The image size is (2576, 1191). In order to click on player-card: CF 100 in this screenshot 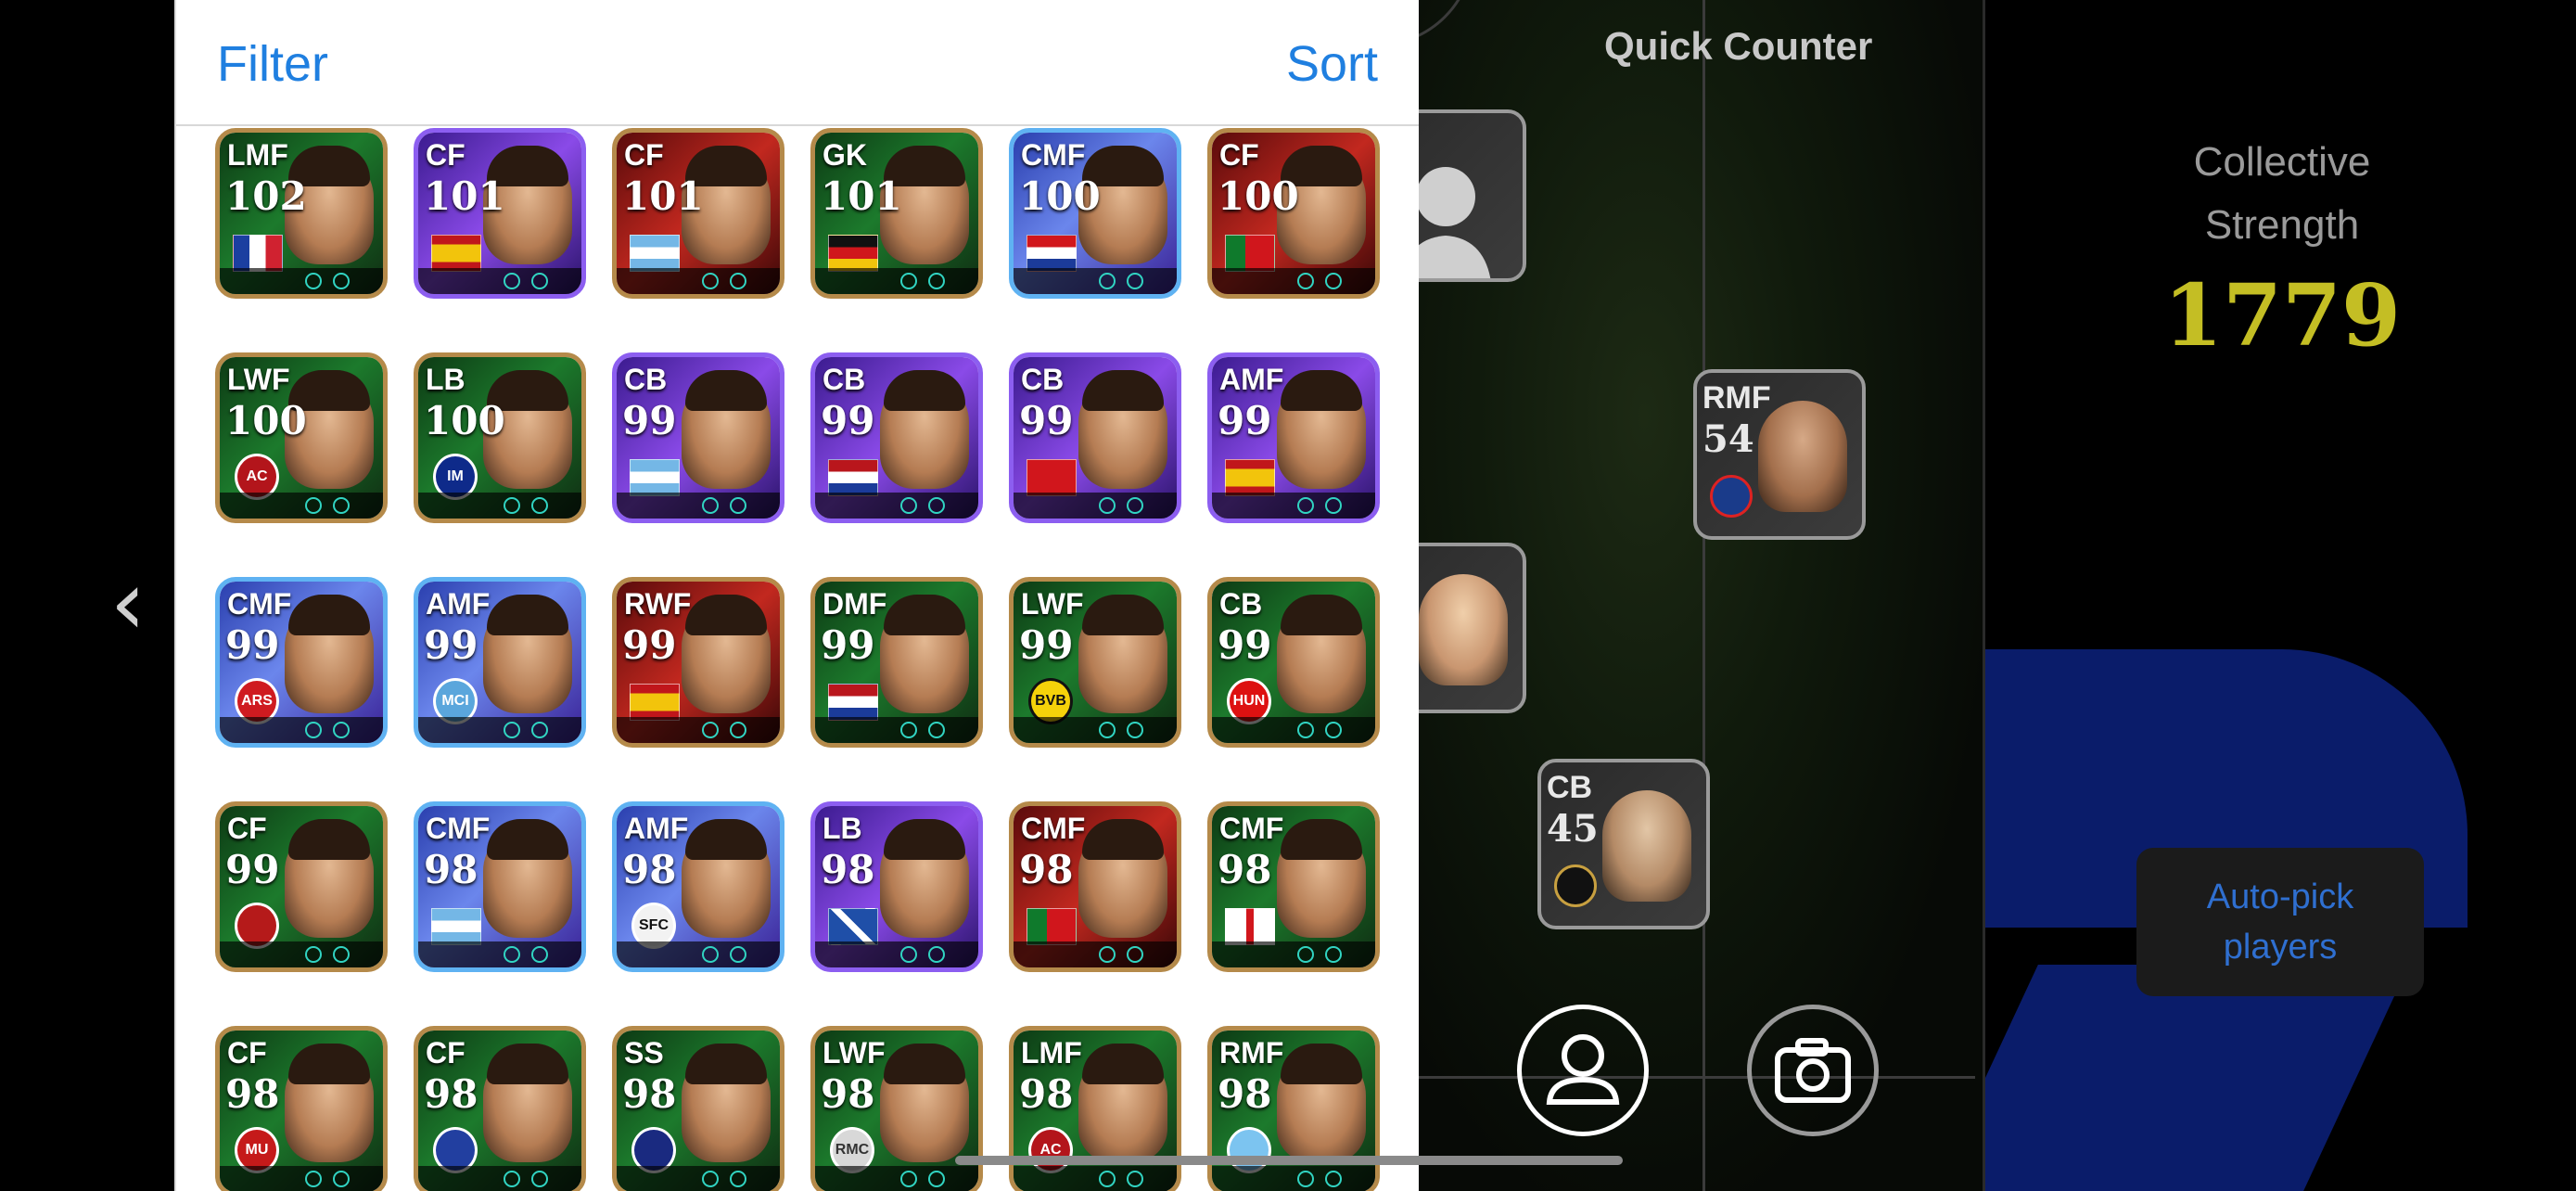, I will do `click(1293, 213)`.